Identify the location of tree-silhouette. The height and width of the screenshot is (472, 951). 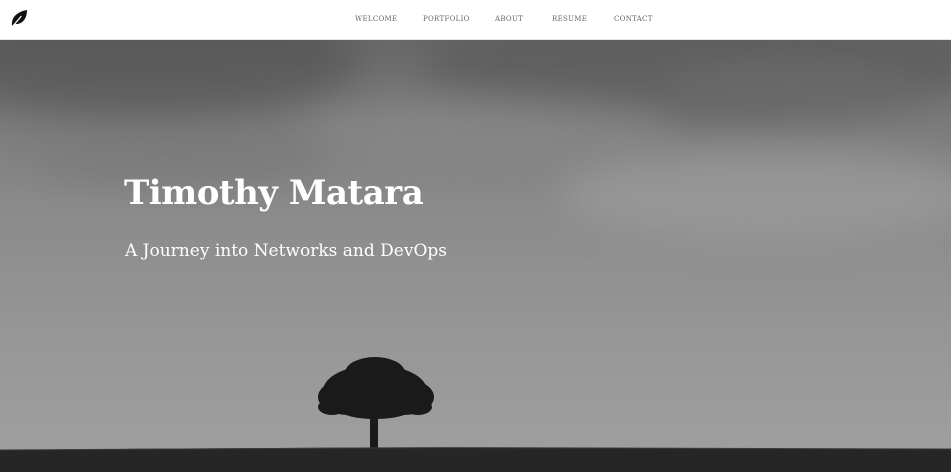
(376, 403).